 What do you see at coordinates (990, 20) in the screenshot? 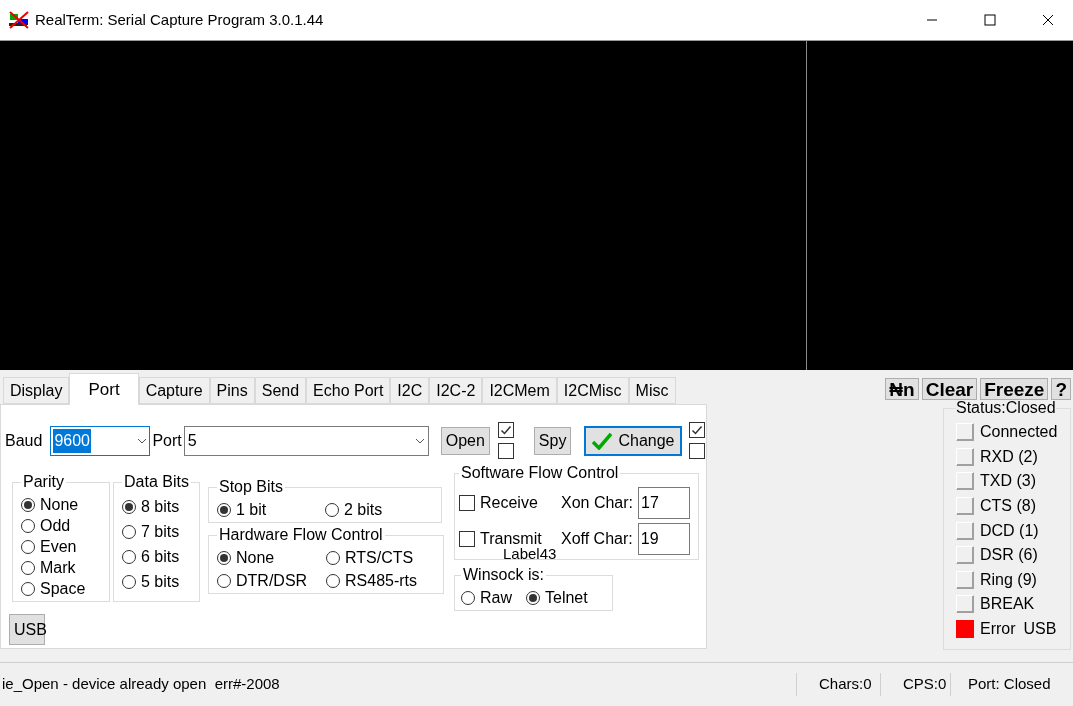
I see `maximize-icon` at bounding box center [990, 20].